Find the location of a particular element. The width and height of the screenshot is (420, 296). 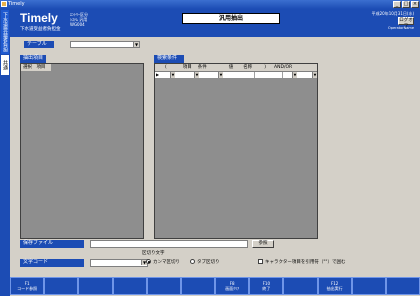

delimiter-title: 区切り文字 is located at coordinates (153, 253).